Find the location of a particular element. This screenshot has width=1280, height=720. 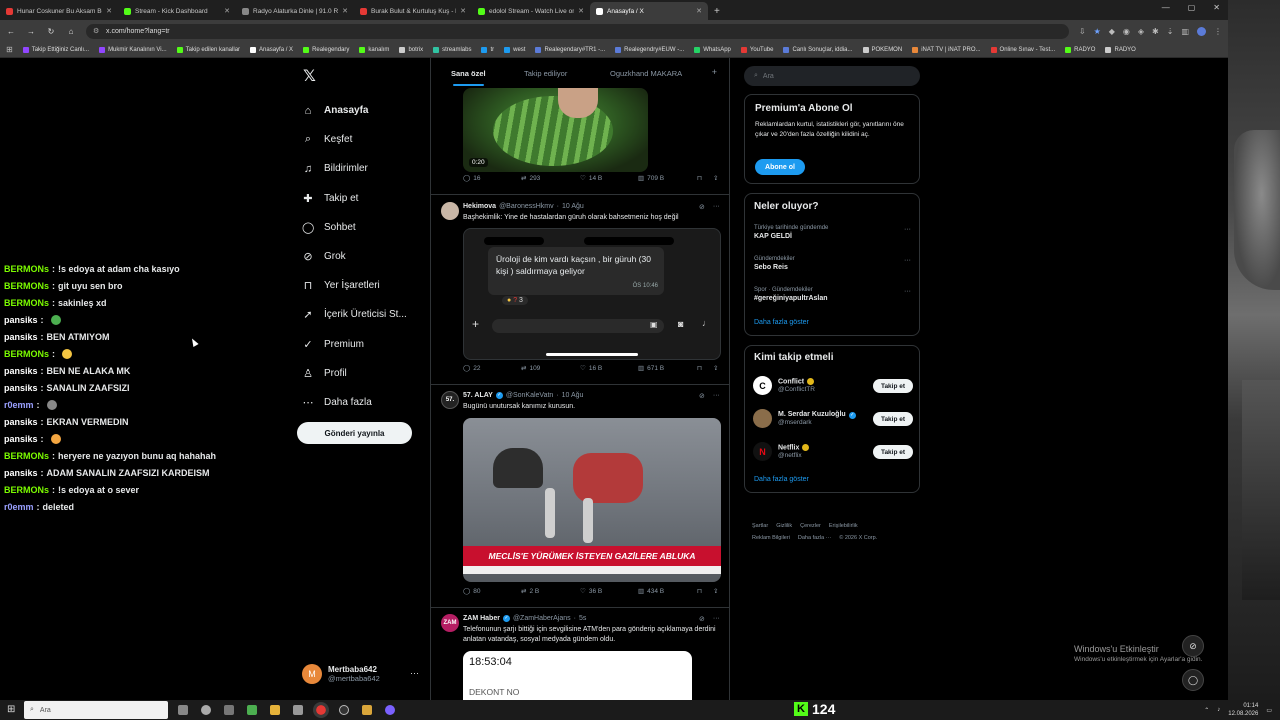

settings-icon is located at coordinates (206, 710).